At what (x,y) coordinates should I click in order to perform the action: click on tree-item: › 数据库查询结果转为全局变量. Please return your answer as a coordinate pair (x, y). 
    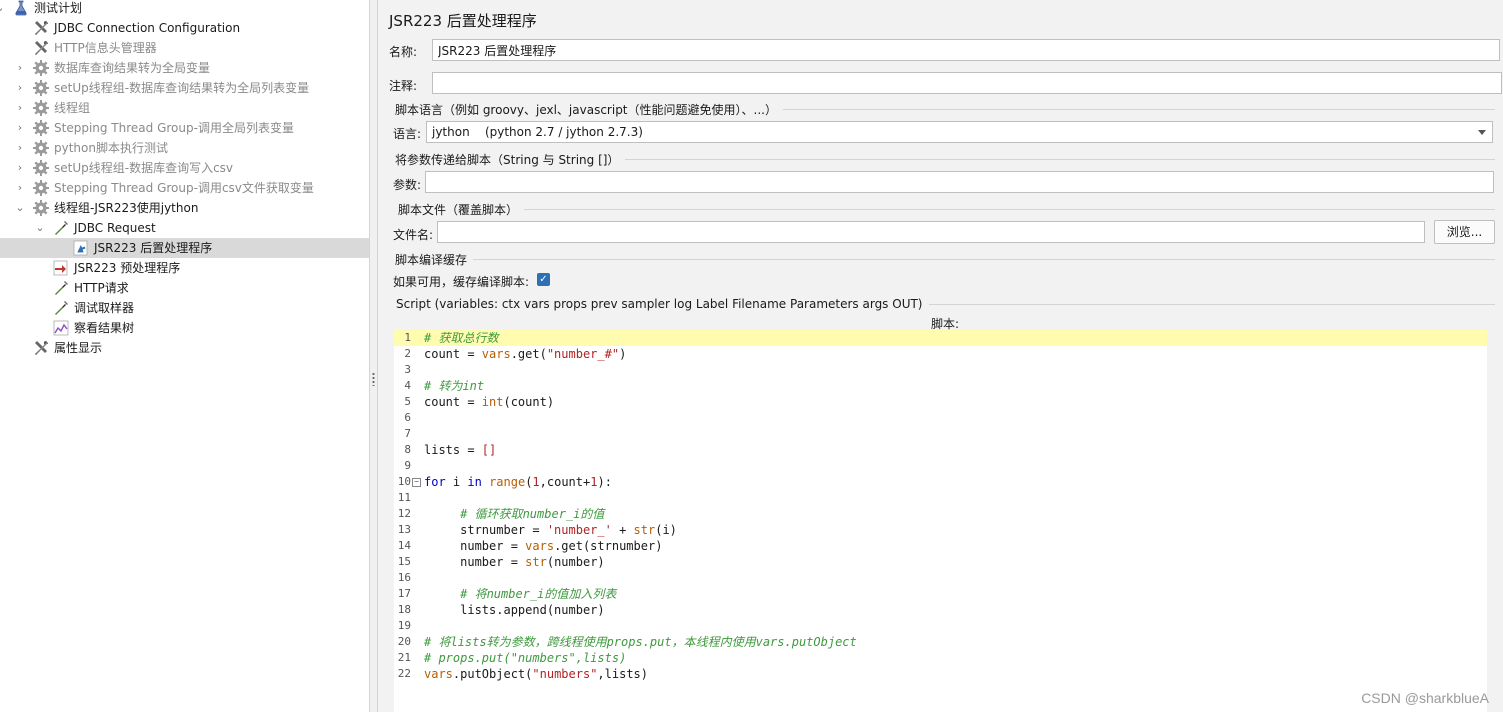
    Looking at the image, I should click on (184, 68).